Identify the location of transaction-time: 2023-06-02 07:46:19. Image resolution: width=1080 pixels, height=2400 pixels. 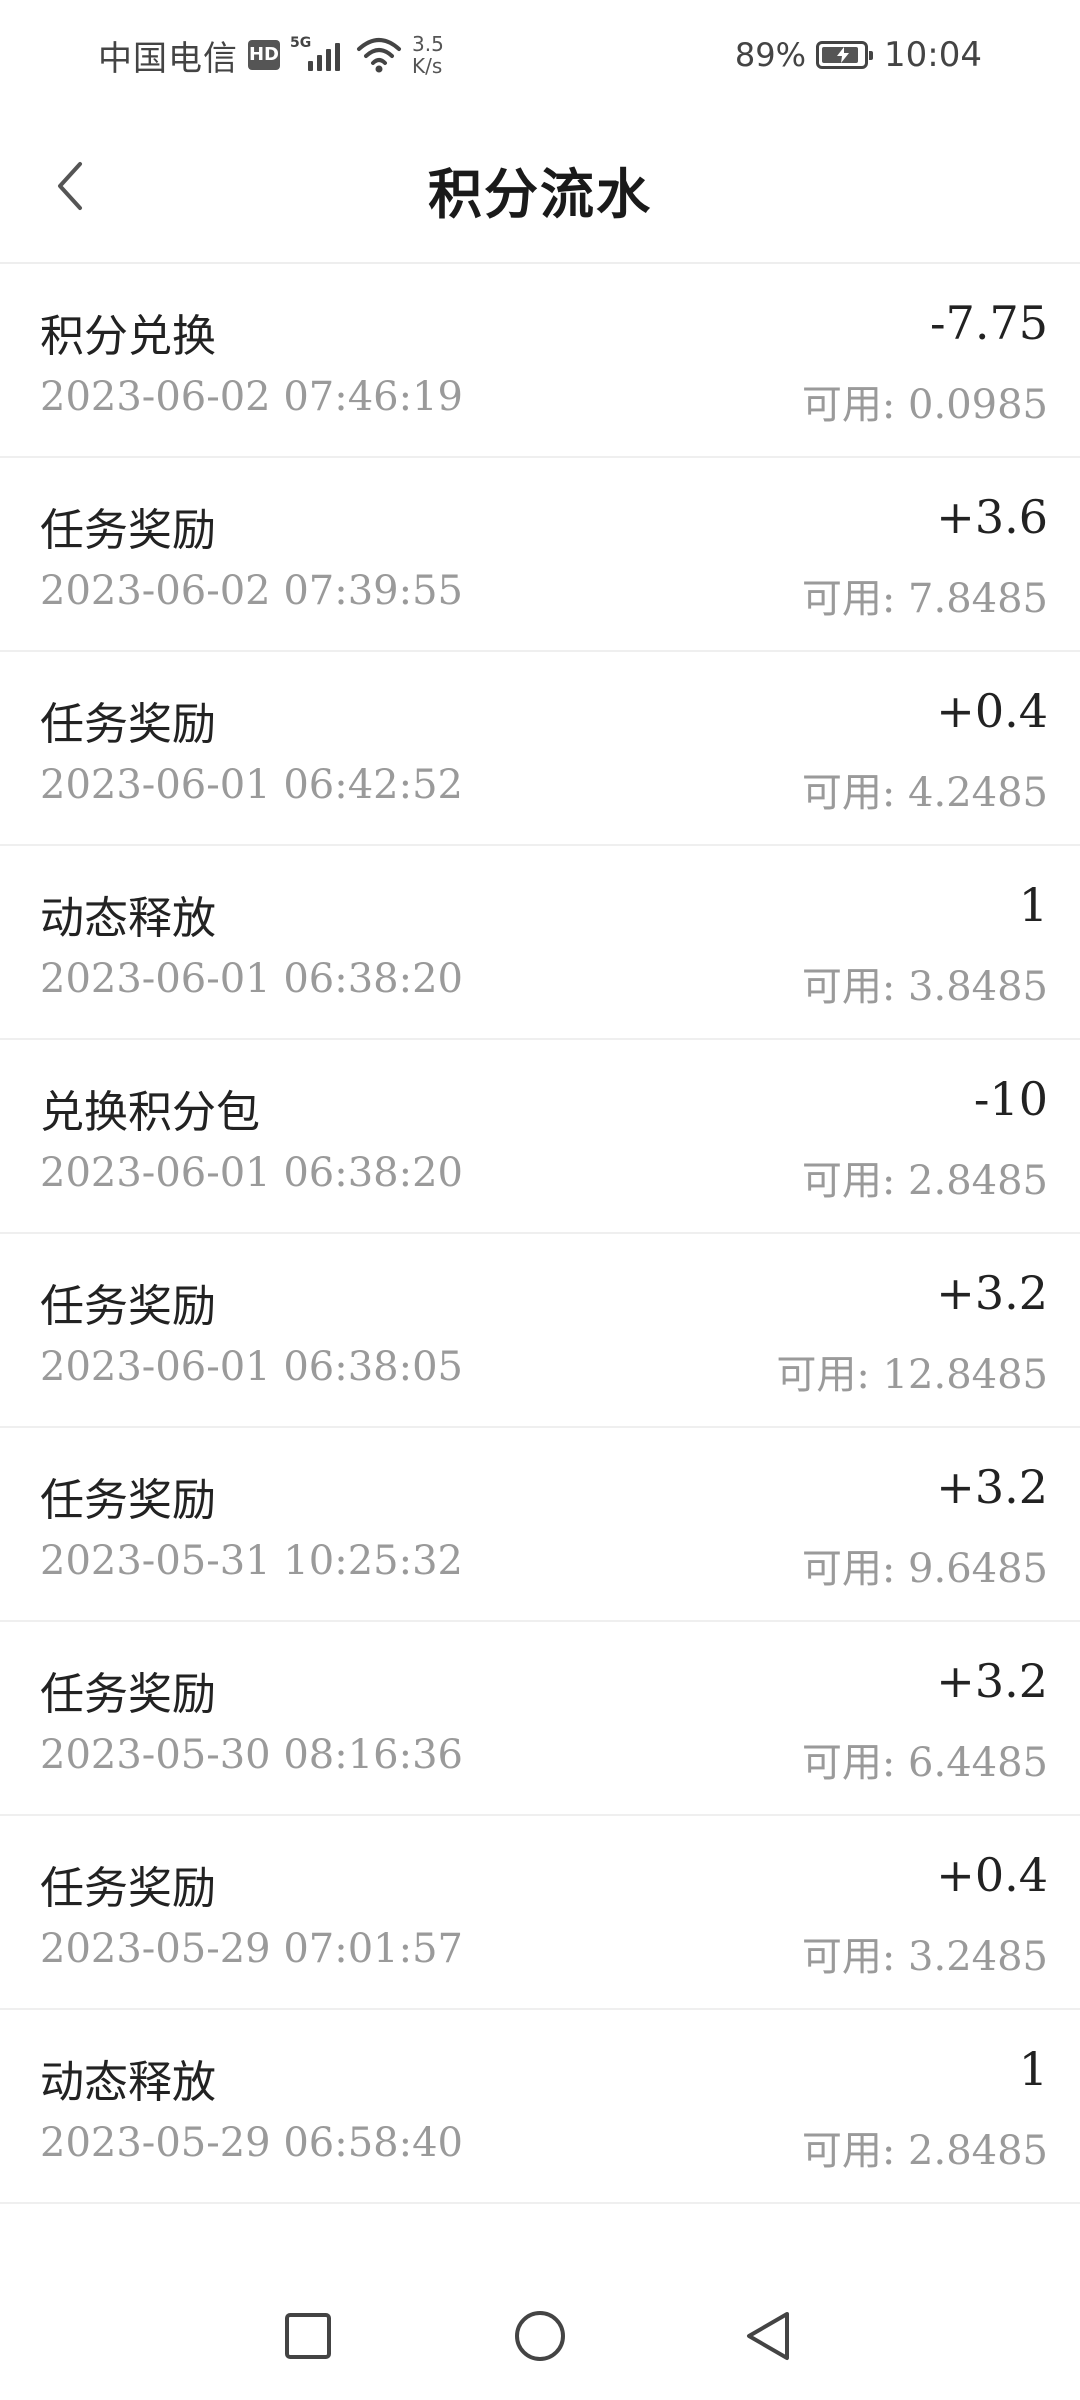
(251, 397).